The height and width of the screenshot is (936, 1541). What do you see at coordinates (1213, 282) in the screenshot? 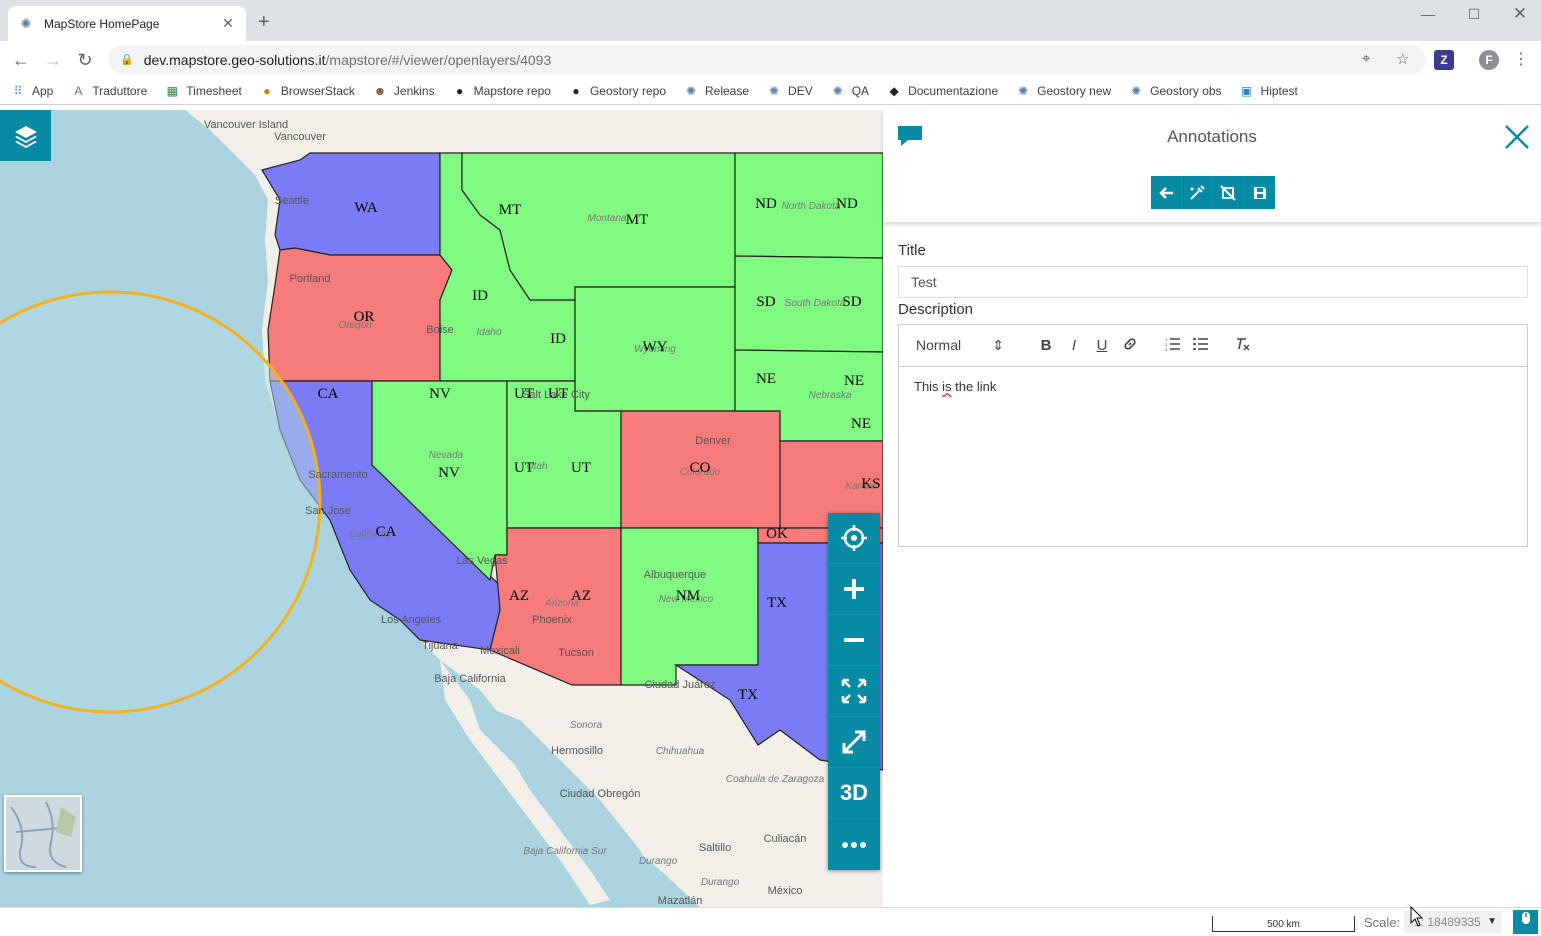
I see `title-input` at bounding box center [1213, 282].